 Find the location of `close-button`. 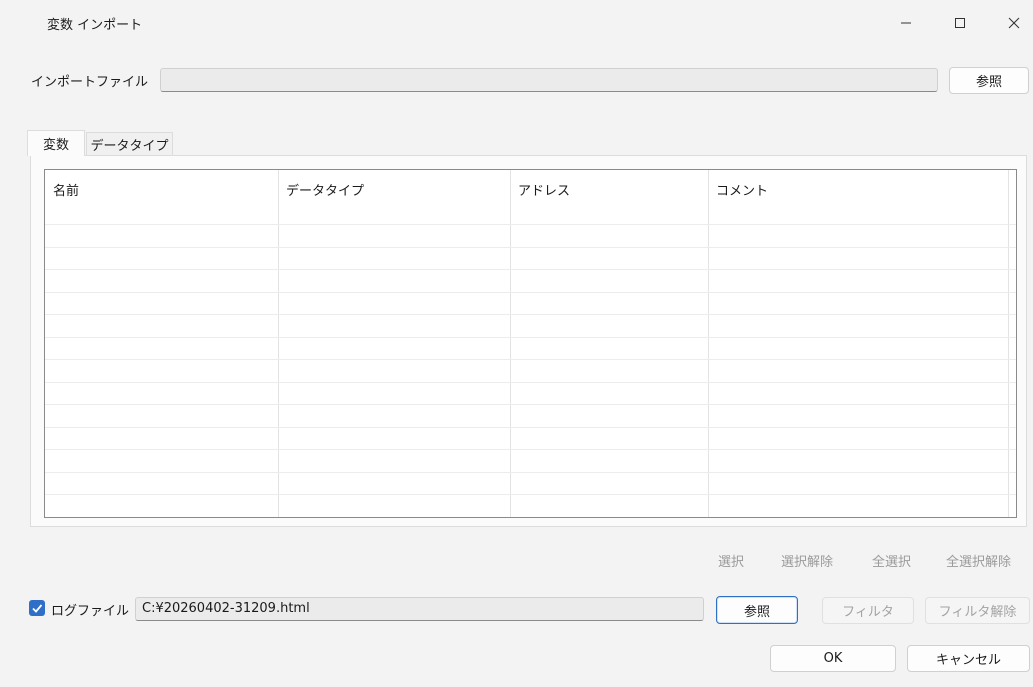

close-button is located at coordinates (1013, 23).